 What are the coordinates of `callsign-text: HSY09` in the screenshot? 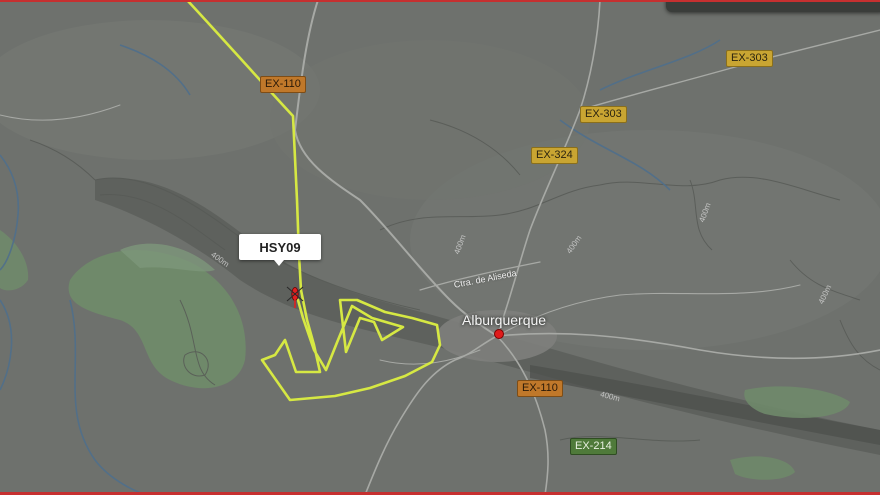 It's located at (280, 247).